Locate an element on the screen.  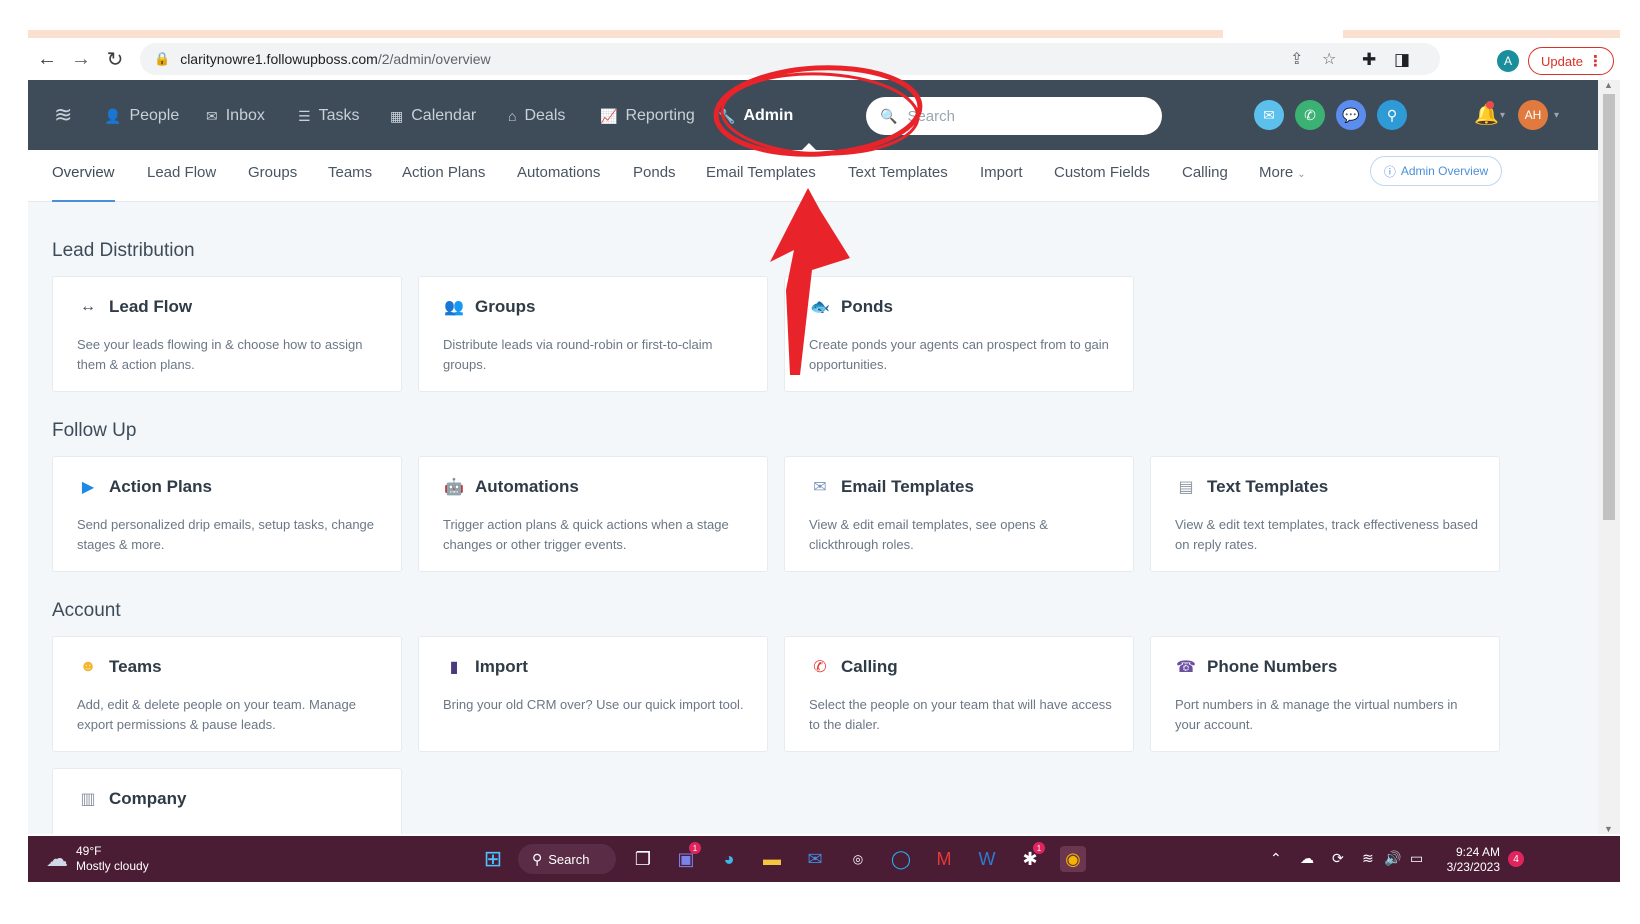
scrollbar-thumb is located at coordinates (1609, 307).